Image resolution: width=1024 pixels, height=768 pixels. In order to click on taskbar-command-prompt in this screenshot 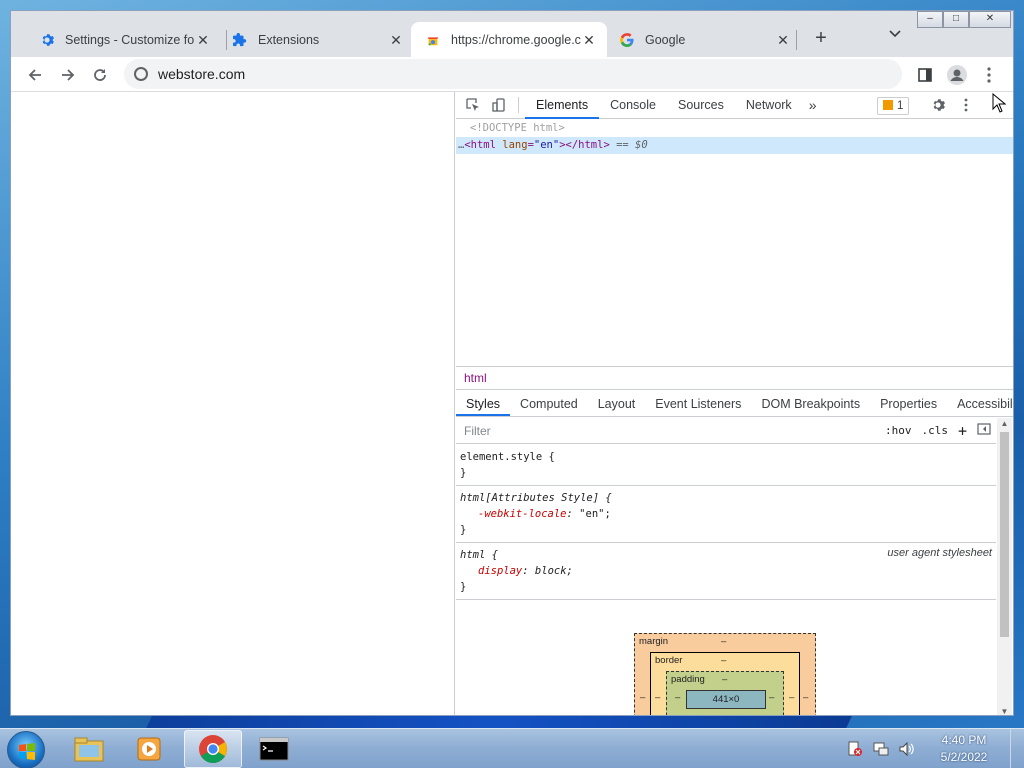, I will do `click(274, 749)`.